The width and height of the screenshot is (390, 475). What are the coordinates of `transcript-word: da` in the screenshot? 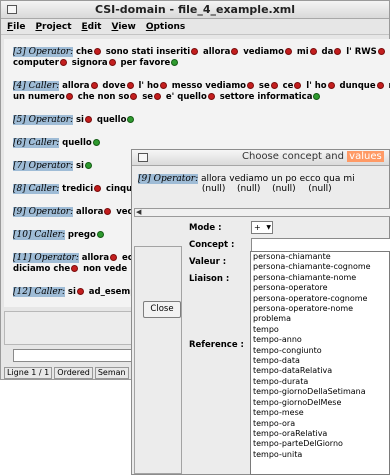 It's located at (328, 52).